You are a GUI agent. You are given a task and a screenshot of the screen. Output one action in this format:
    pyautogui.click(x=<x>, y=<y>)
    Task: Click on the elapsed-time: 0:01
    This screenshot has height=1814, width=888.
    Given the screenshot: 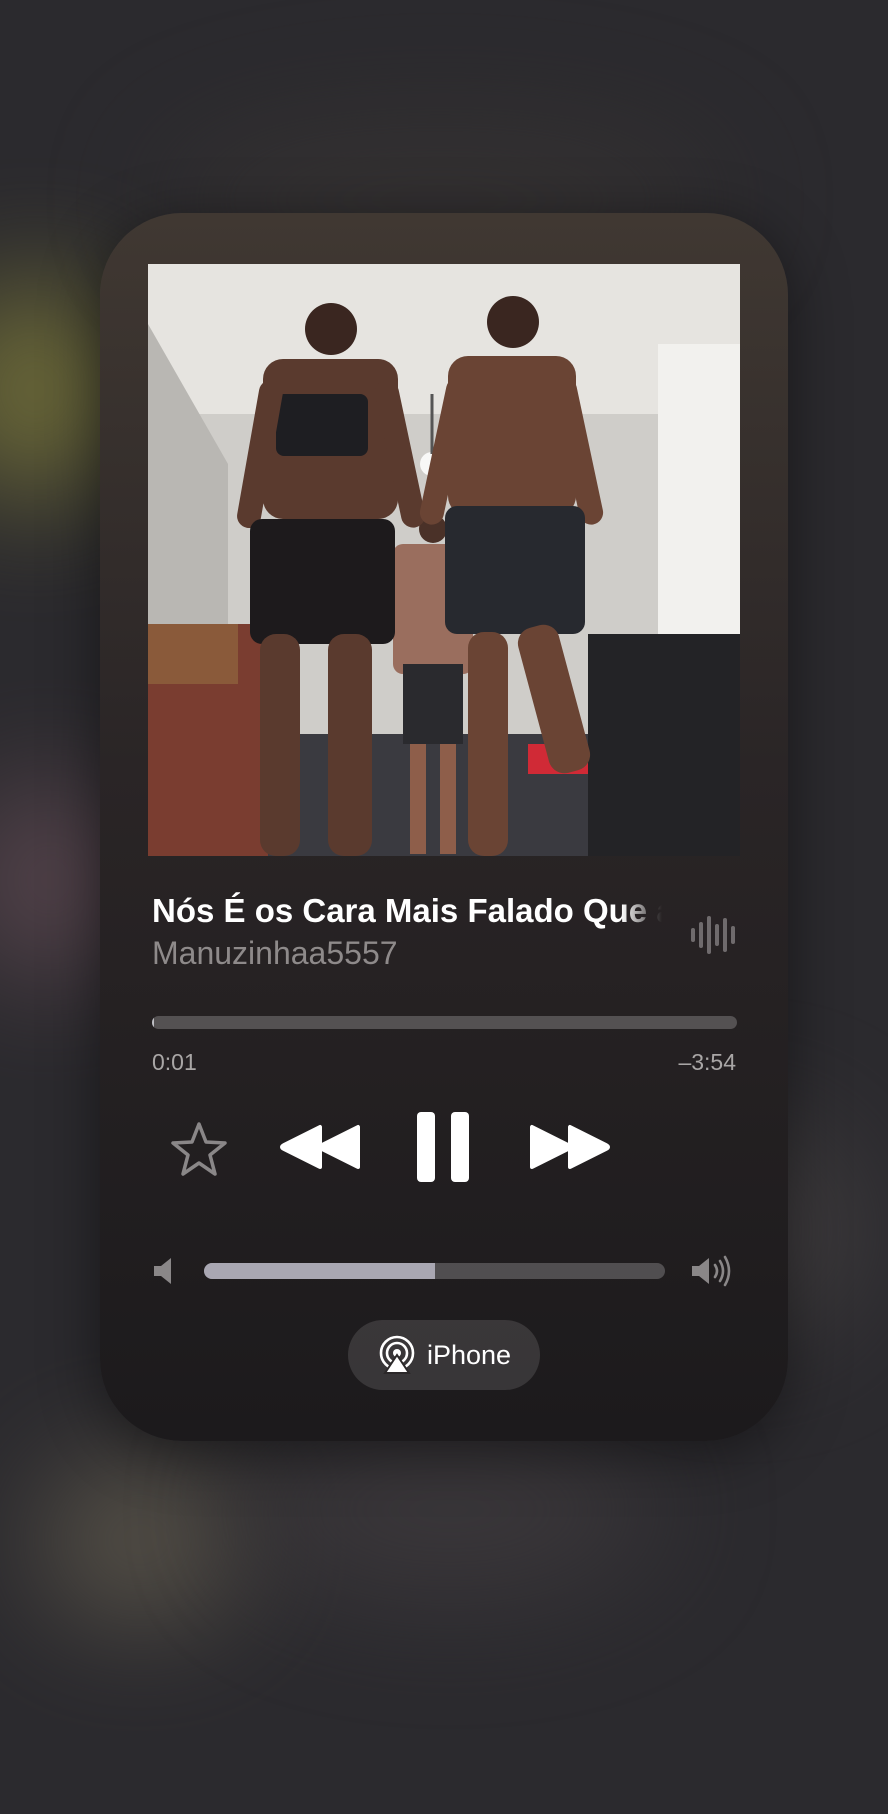 What is the action you would take?
    pyautogui.click(x=174, y=1062)
    